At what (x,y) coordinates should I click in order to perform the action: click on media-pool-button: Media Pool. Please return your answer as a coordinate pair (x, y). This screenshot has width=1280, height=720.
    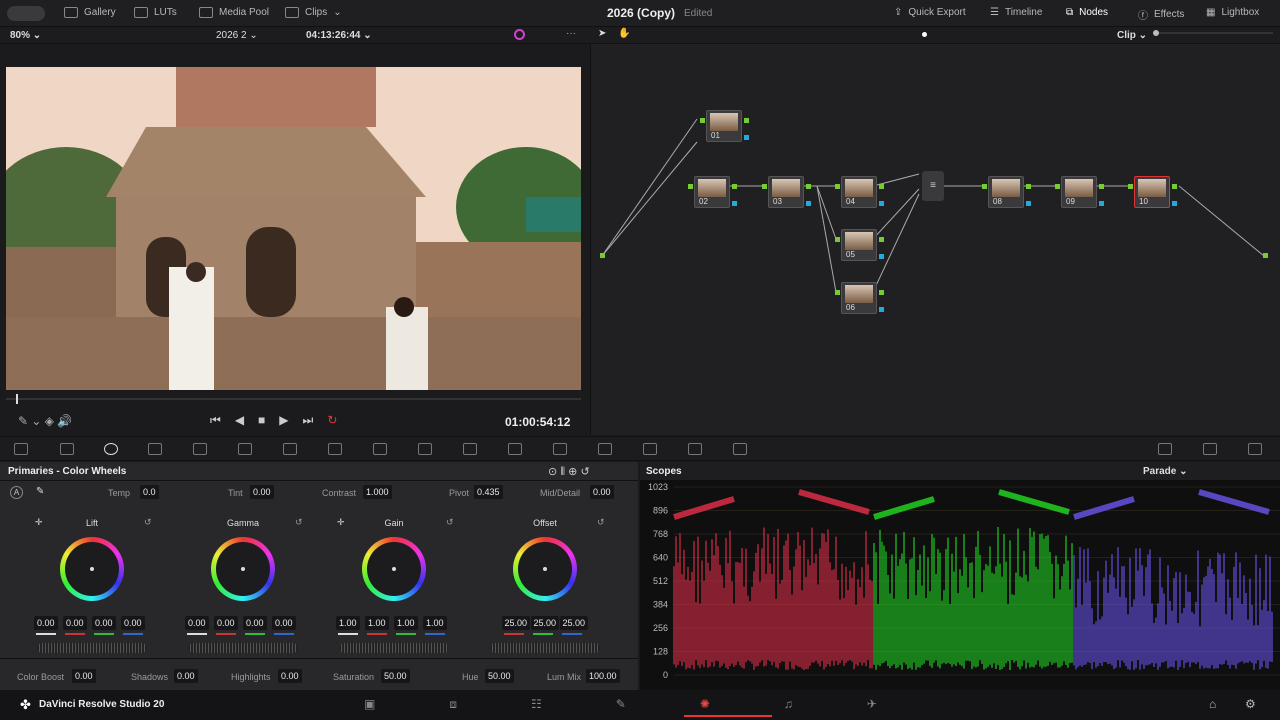
    Looking at the image, I should click on (234, 12).